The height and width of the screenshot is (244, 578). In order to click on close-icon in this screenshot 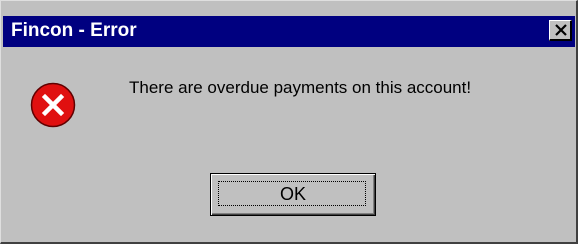, I will do `click(561, 30)`.